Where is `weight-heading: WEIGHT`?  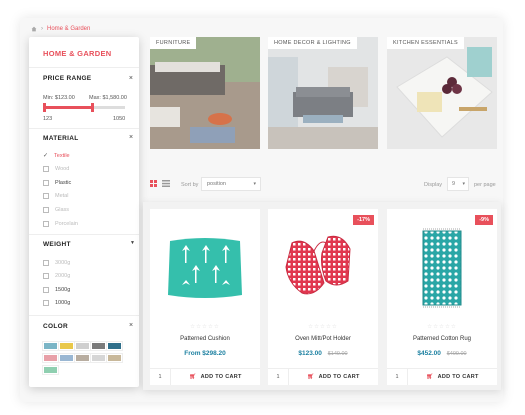 weight-heading: WEIGHT is located at coordinates (57, 244).